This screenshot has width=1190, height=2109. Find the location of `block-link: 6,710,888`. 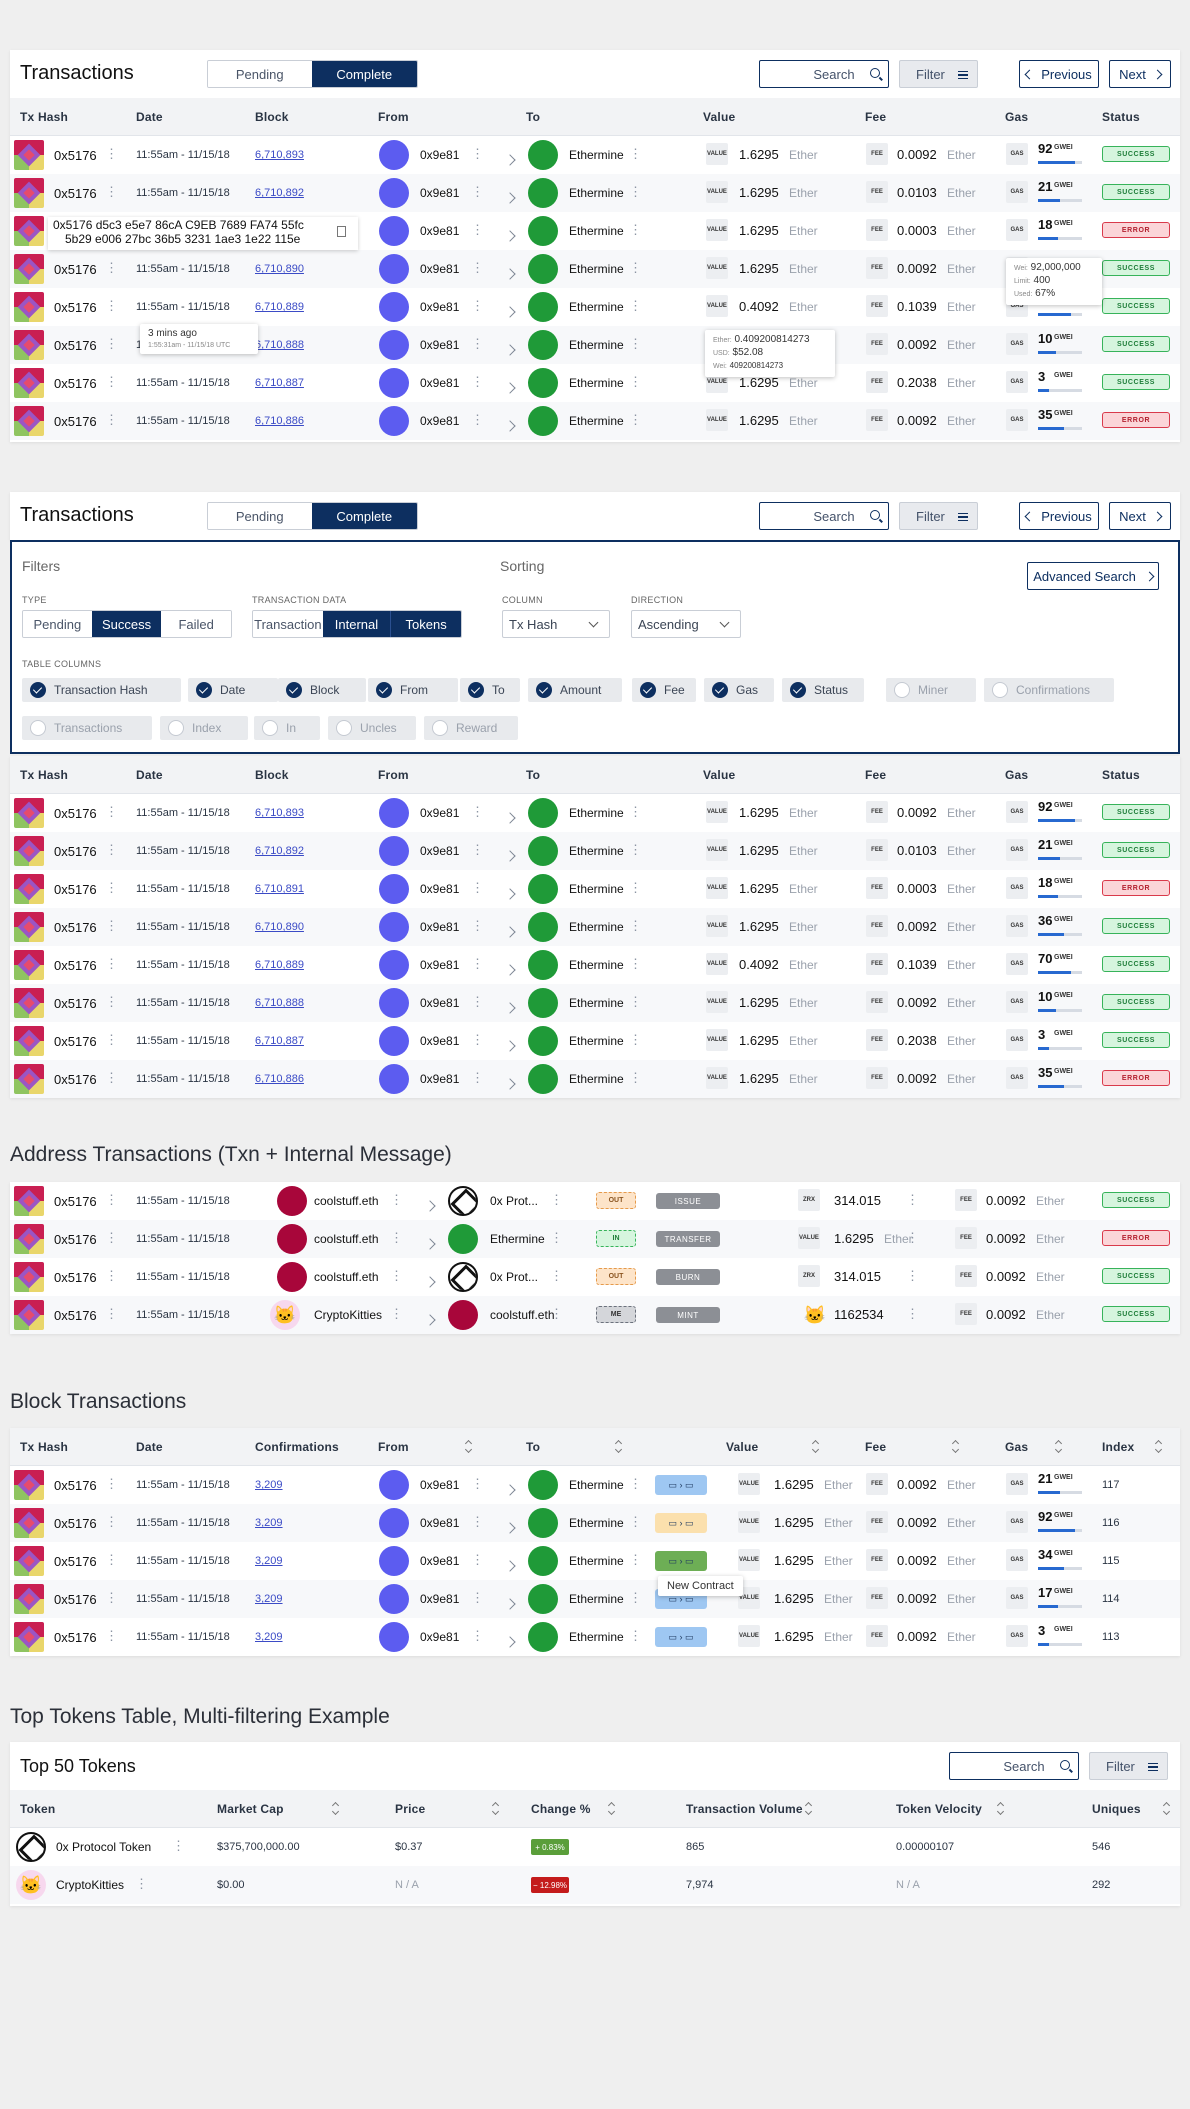

block-link: 6,710,888 is located at coordinates (279, 1003).